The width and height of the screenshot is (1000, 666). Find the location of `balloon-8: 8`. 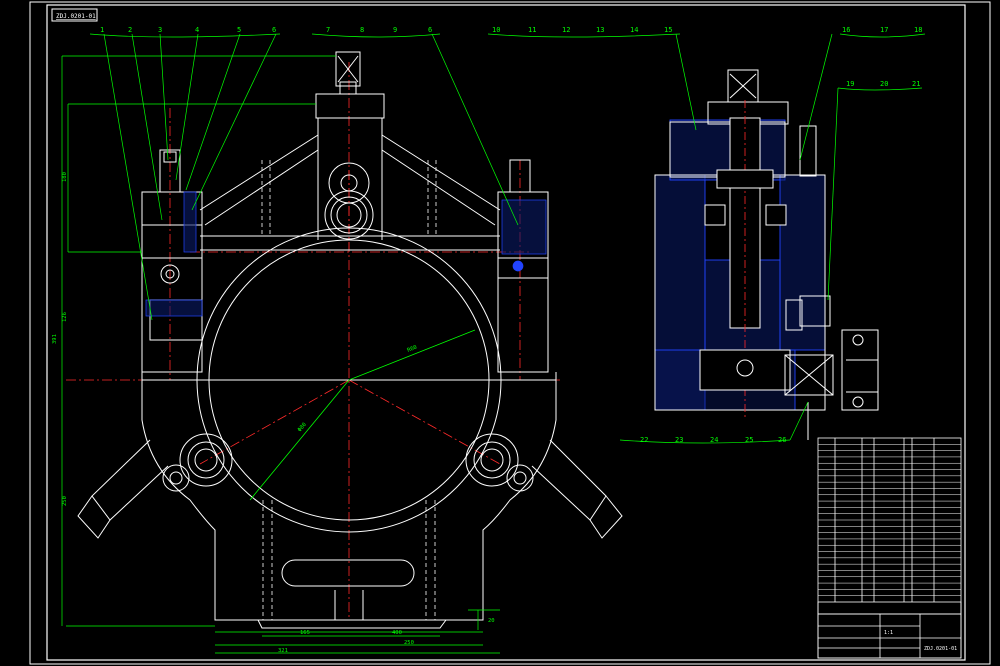

balloon-8: 8 is located at coordinates (362, 30).